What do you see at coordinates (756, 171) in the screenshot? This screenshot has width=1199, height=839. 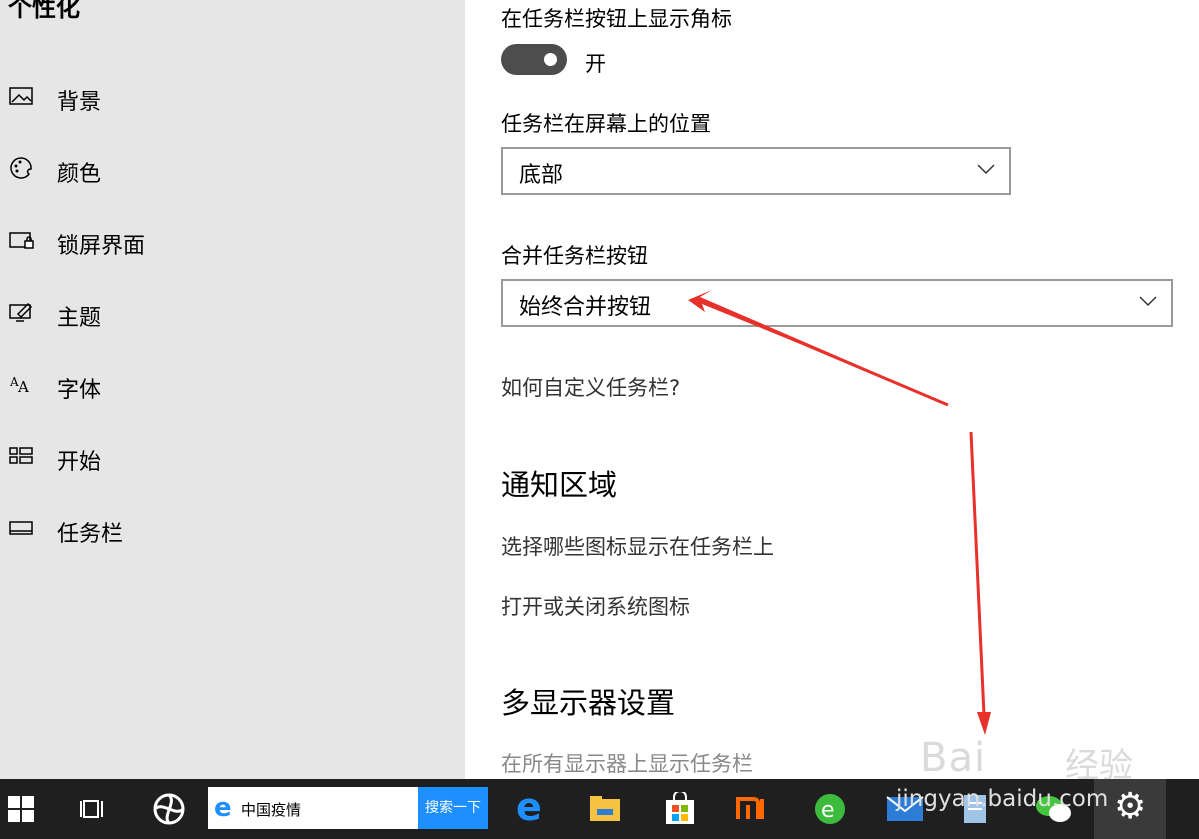 I see `taskbar-position-dropdown: 底部` at bounding box center [756, 171].